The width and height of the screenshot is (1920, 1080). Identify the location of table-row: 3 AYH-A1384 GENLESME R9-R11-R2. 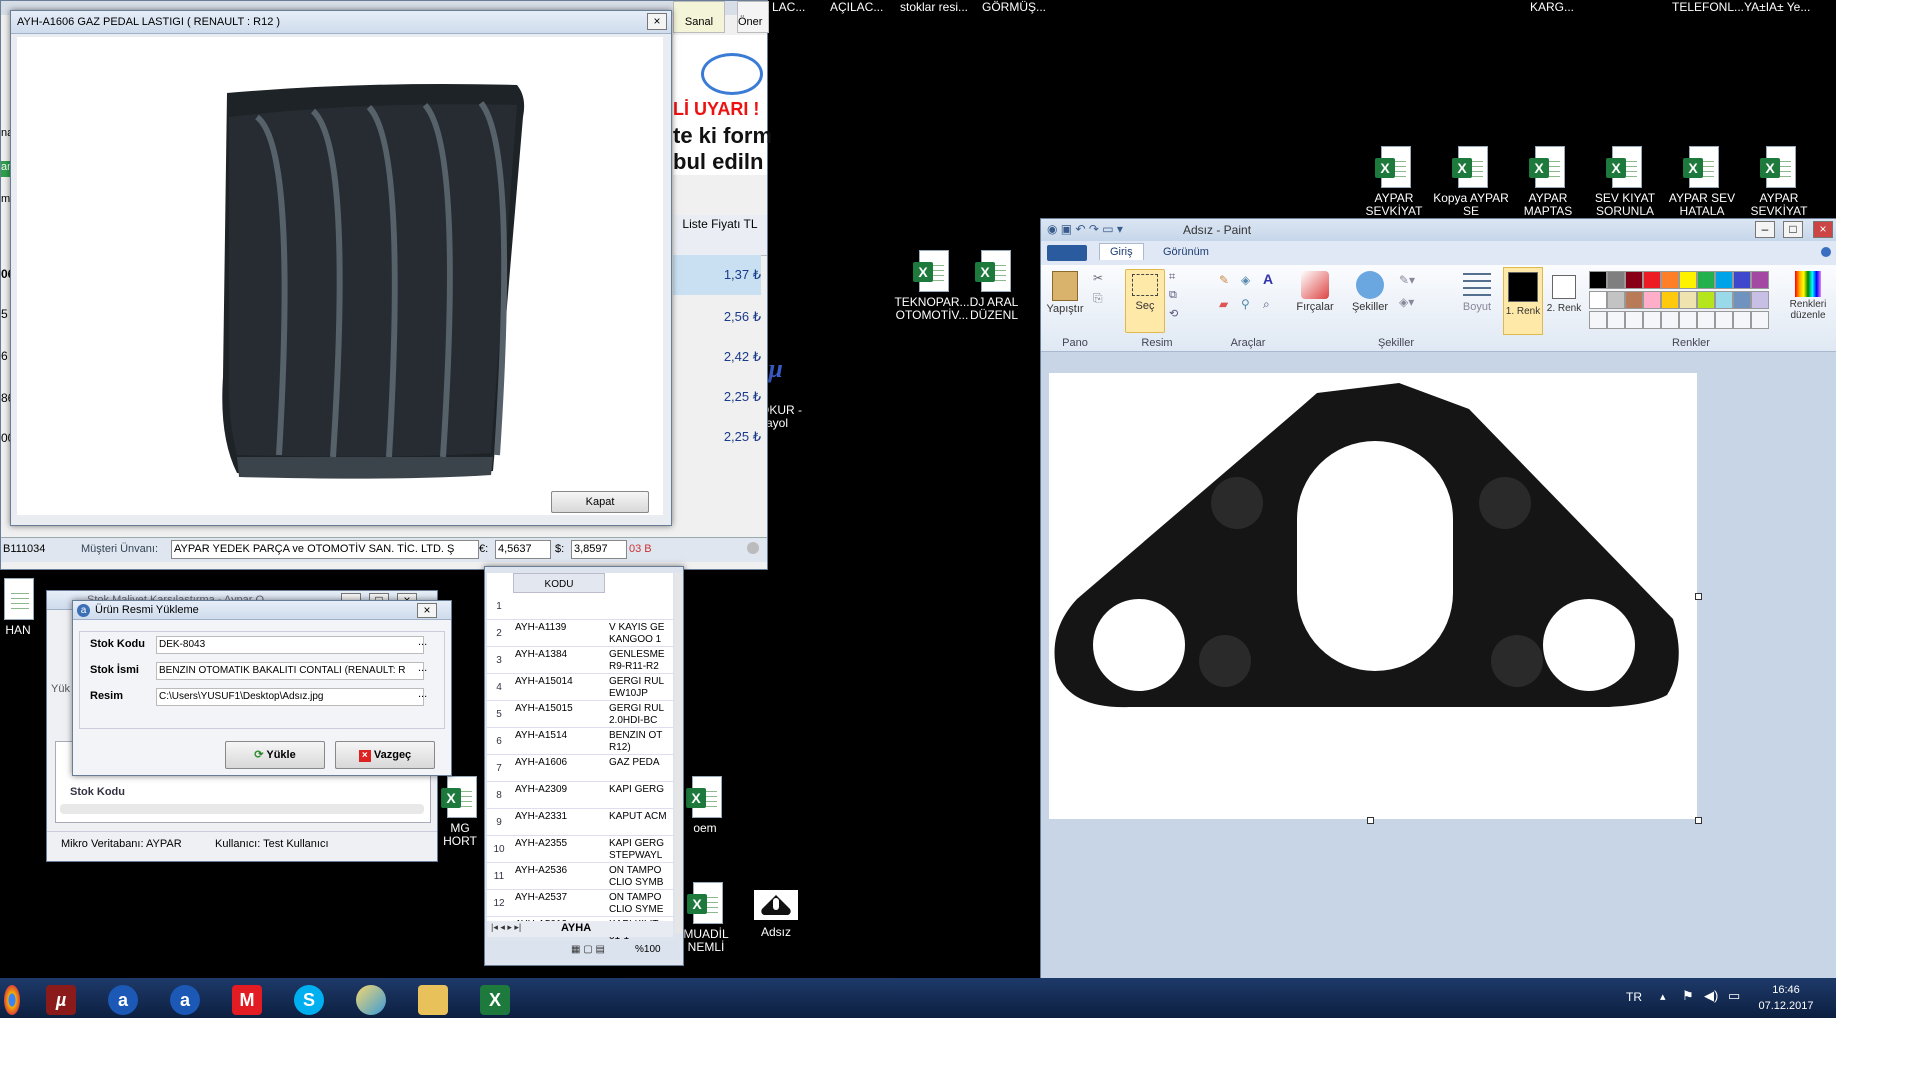
(580, 660).